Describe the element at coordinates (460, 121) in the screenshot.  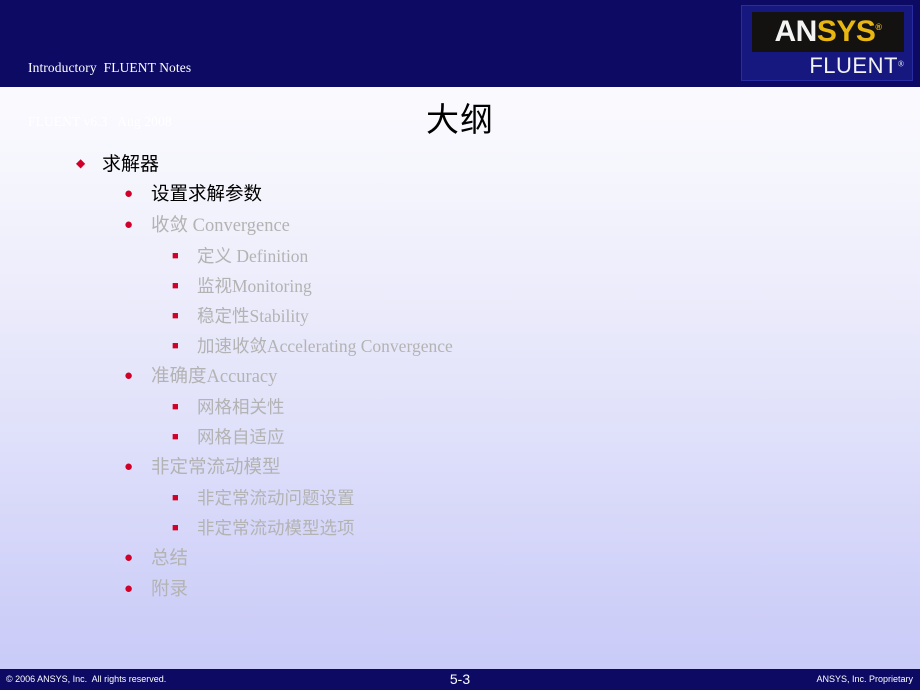
I see `page-title: 大纲` at that location.